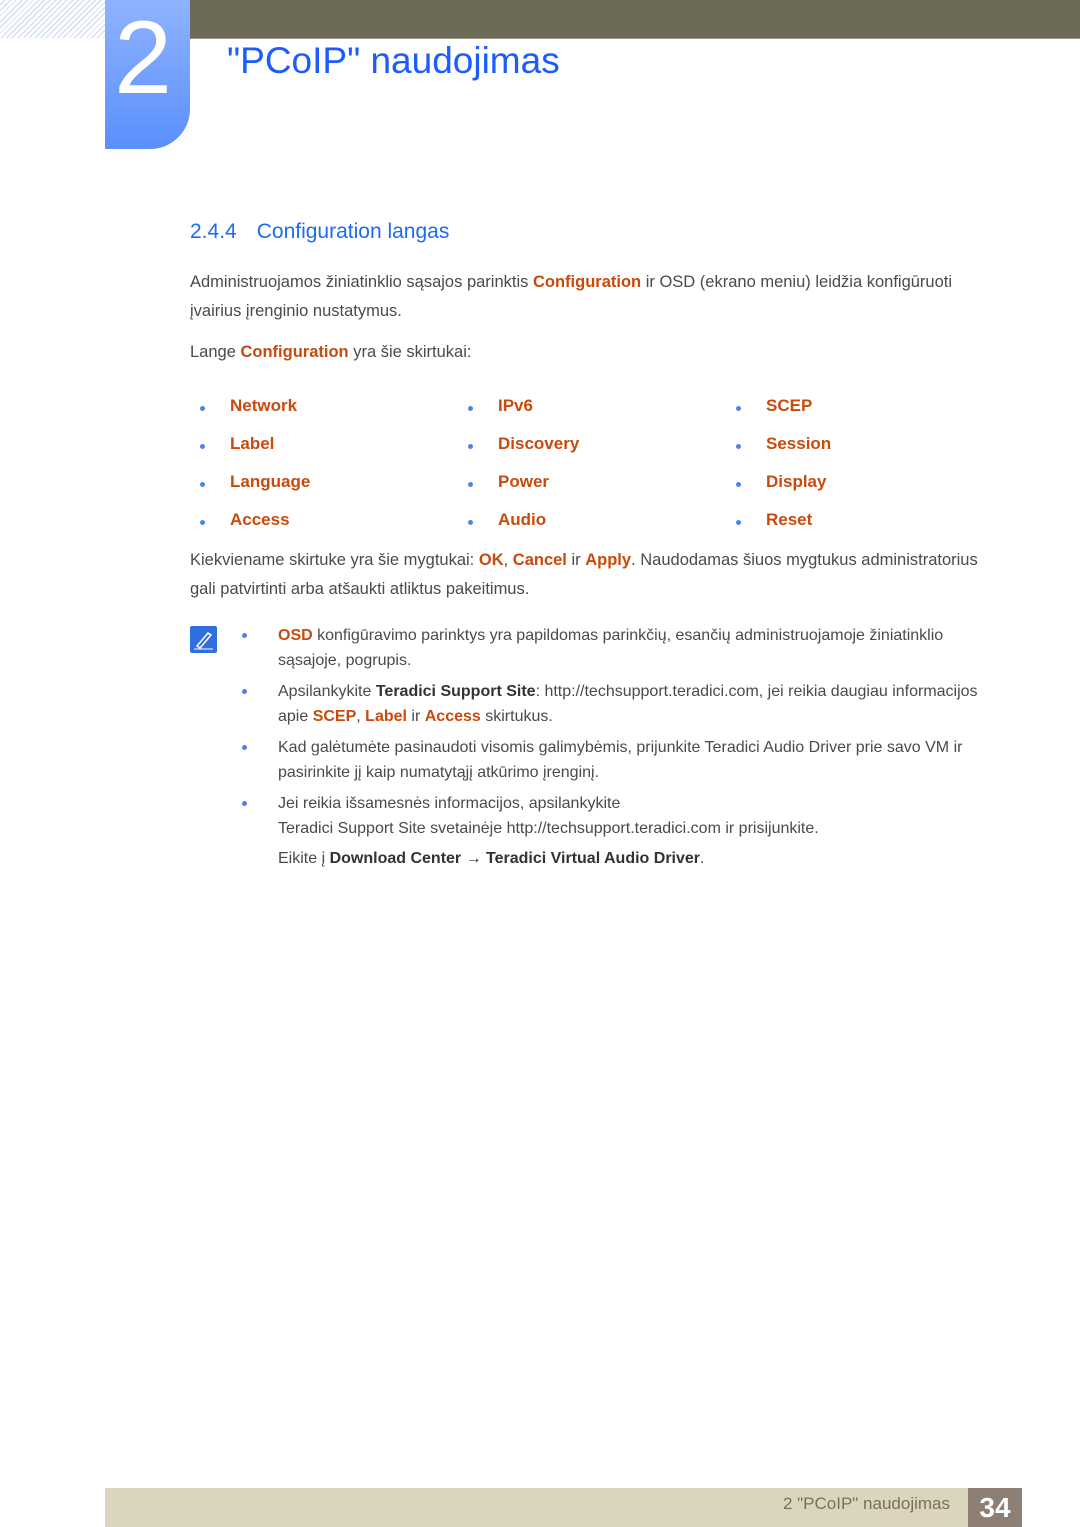  Describe the element at coordinates (866, 1503) in the screenshot. I see `footer-chapter-title: 2 "PCoIP" naudojimas` at that location.